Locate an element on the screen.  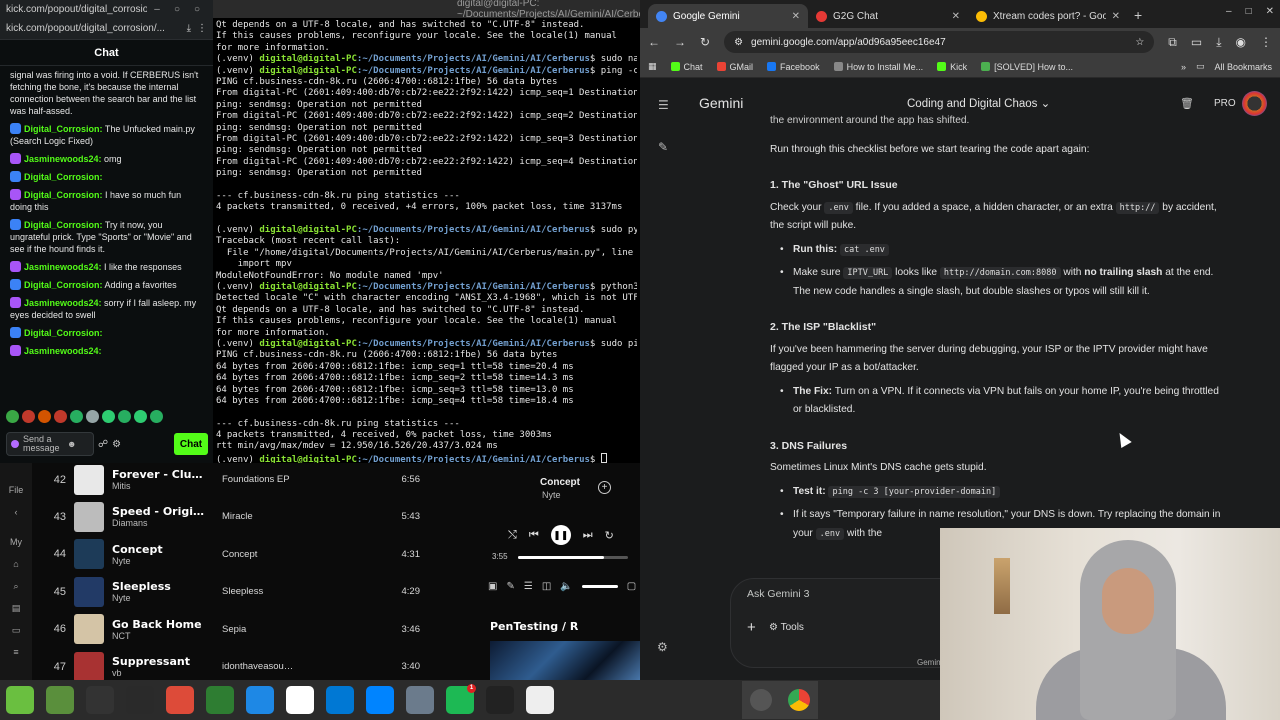
track-artist: NCT is located at coordinates (167, 636).